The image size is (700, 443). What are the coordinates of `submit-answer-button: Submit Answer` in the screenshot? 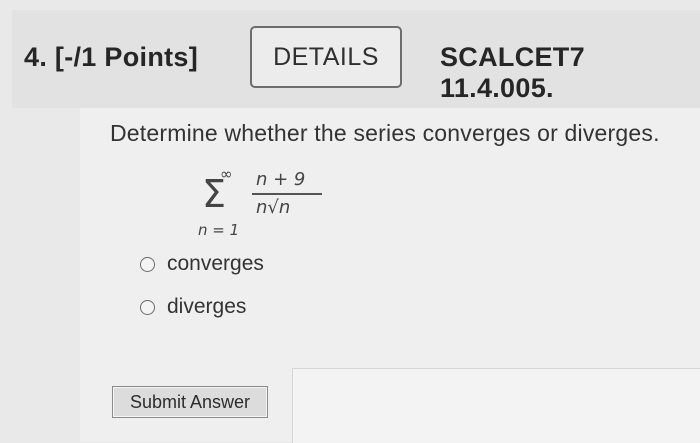 It's located at (190, 402).